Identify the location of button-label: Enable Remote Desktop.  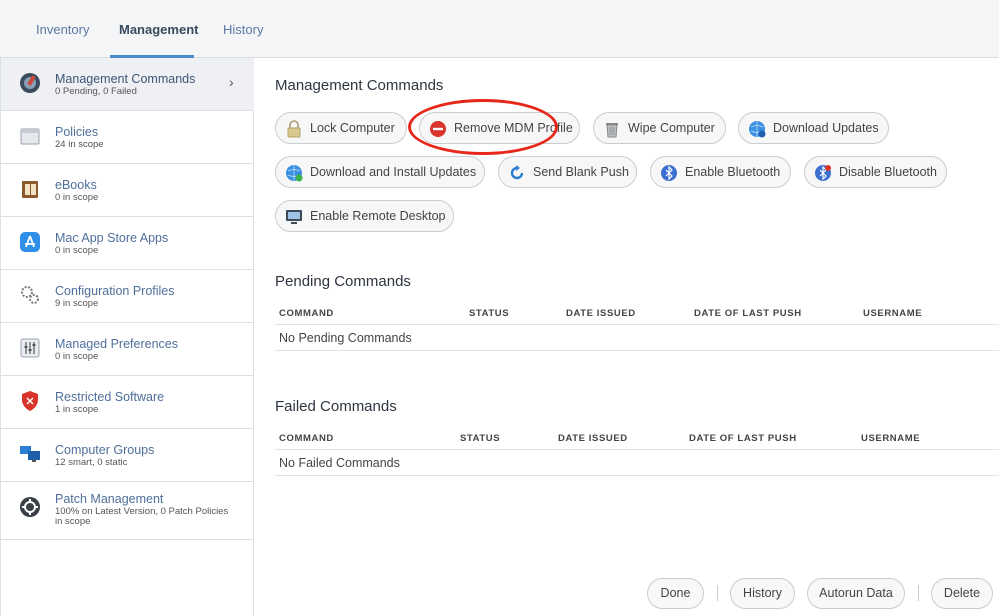
(378, 216).